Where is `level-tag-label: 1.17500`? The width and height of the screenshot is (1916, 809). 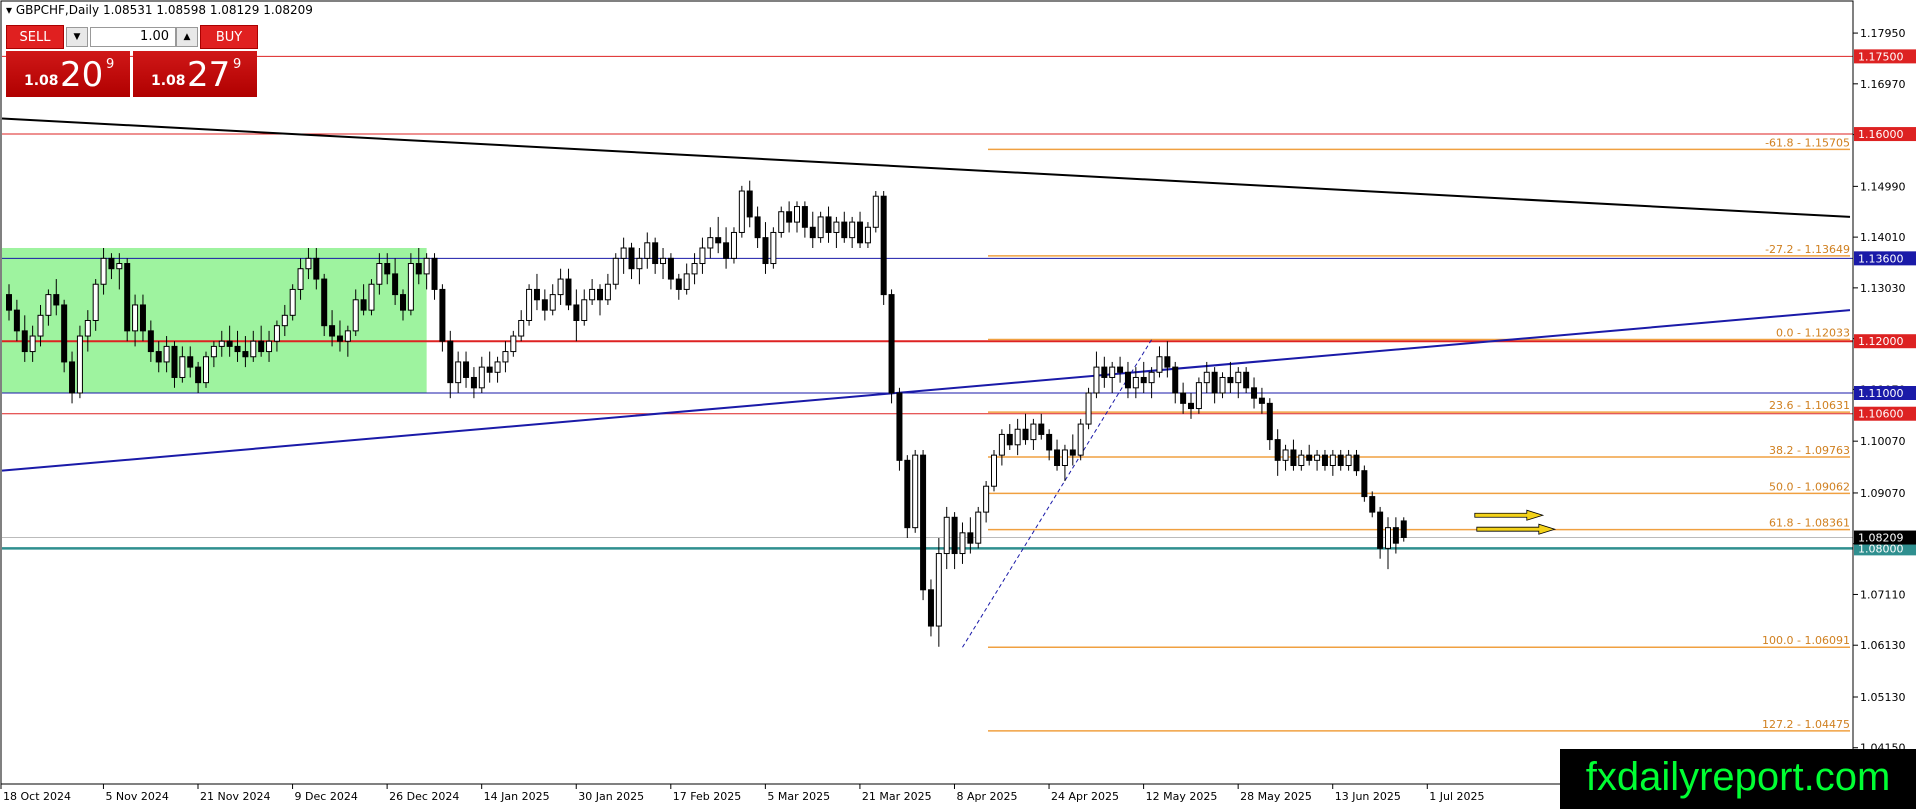 level-tag-label: 1.17500 is located at coordinates (1881, 56).